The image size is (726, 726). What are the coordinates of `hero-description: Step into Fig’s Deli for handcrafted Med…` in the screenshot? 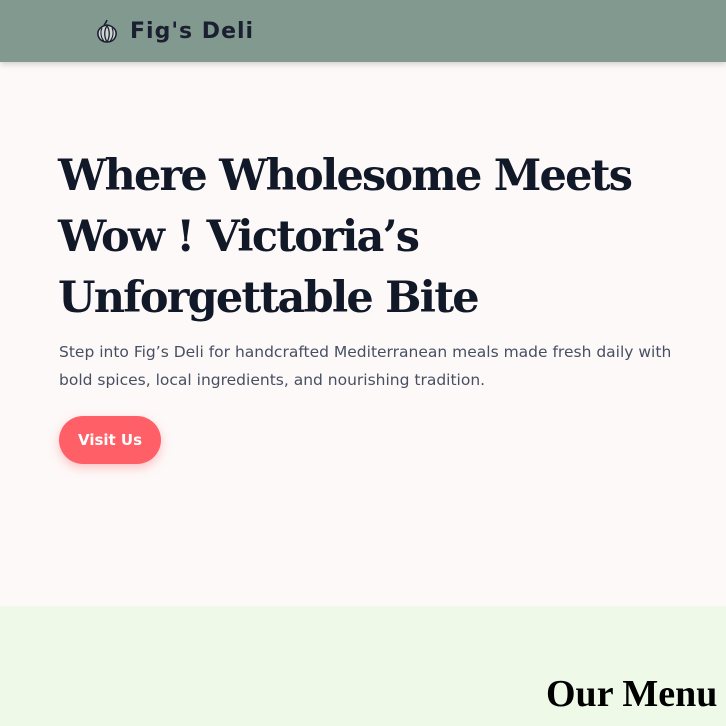 It's located at (365, 366).